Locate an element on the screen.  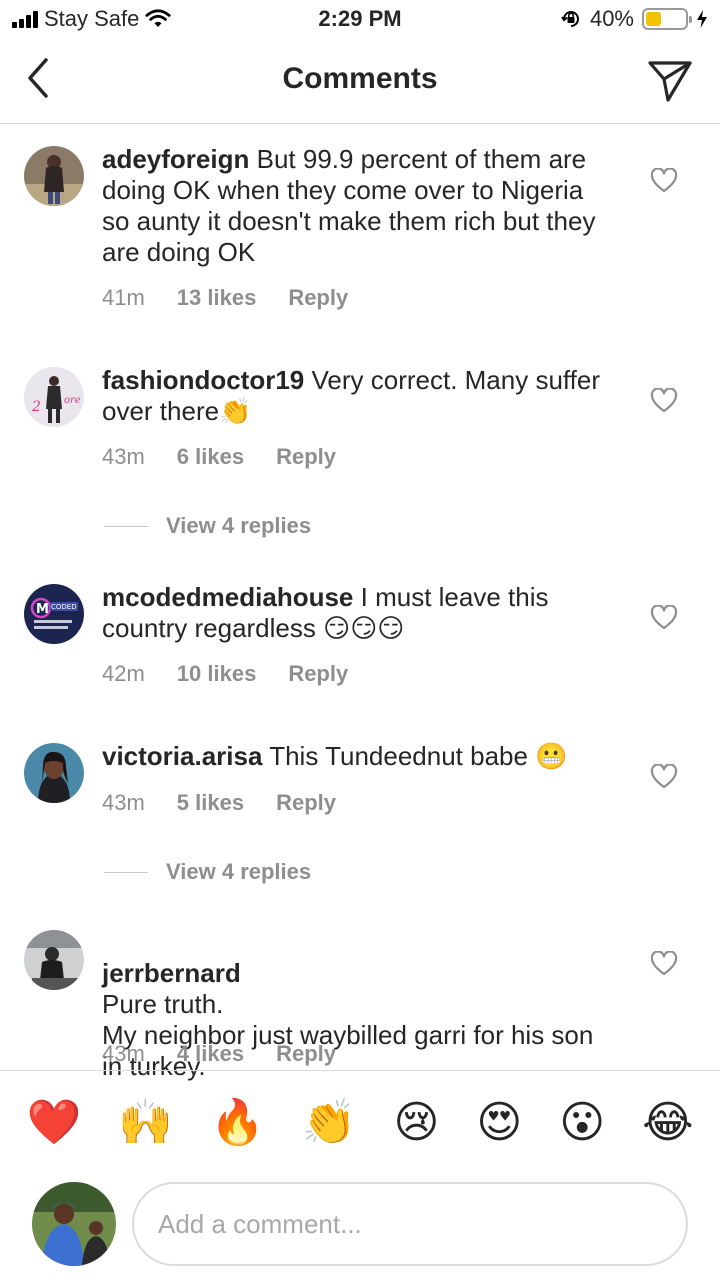
comment-input is located at coordinates (410, 1224).